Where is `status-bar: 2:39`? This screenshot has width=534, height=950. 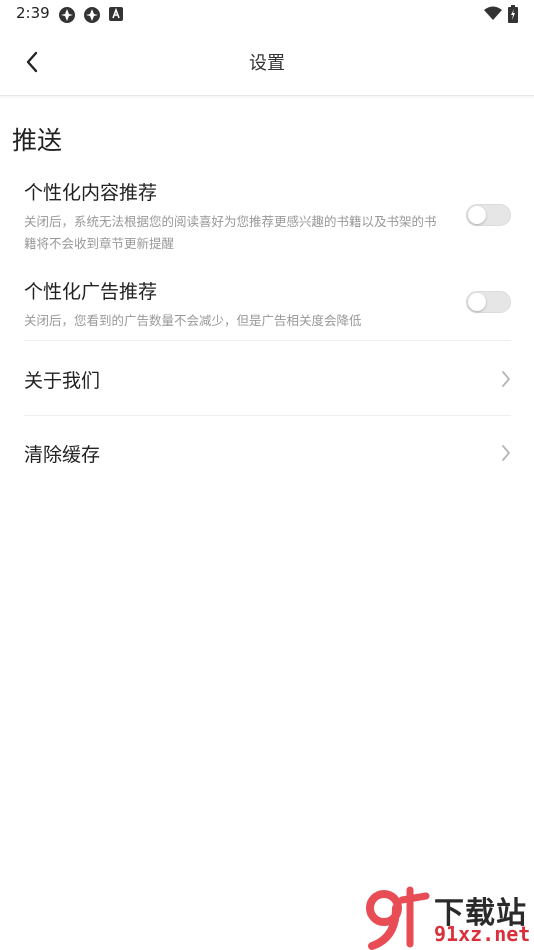
status-bar: 2:39 is located at coordinates (267, 14).